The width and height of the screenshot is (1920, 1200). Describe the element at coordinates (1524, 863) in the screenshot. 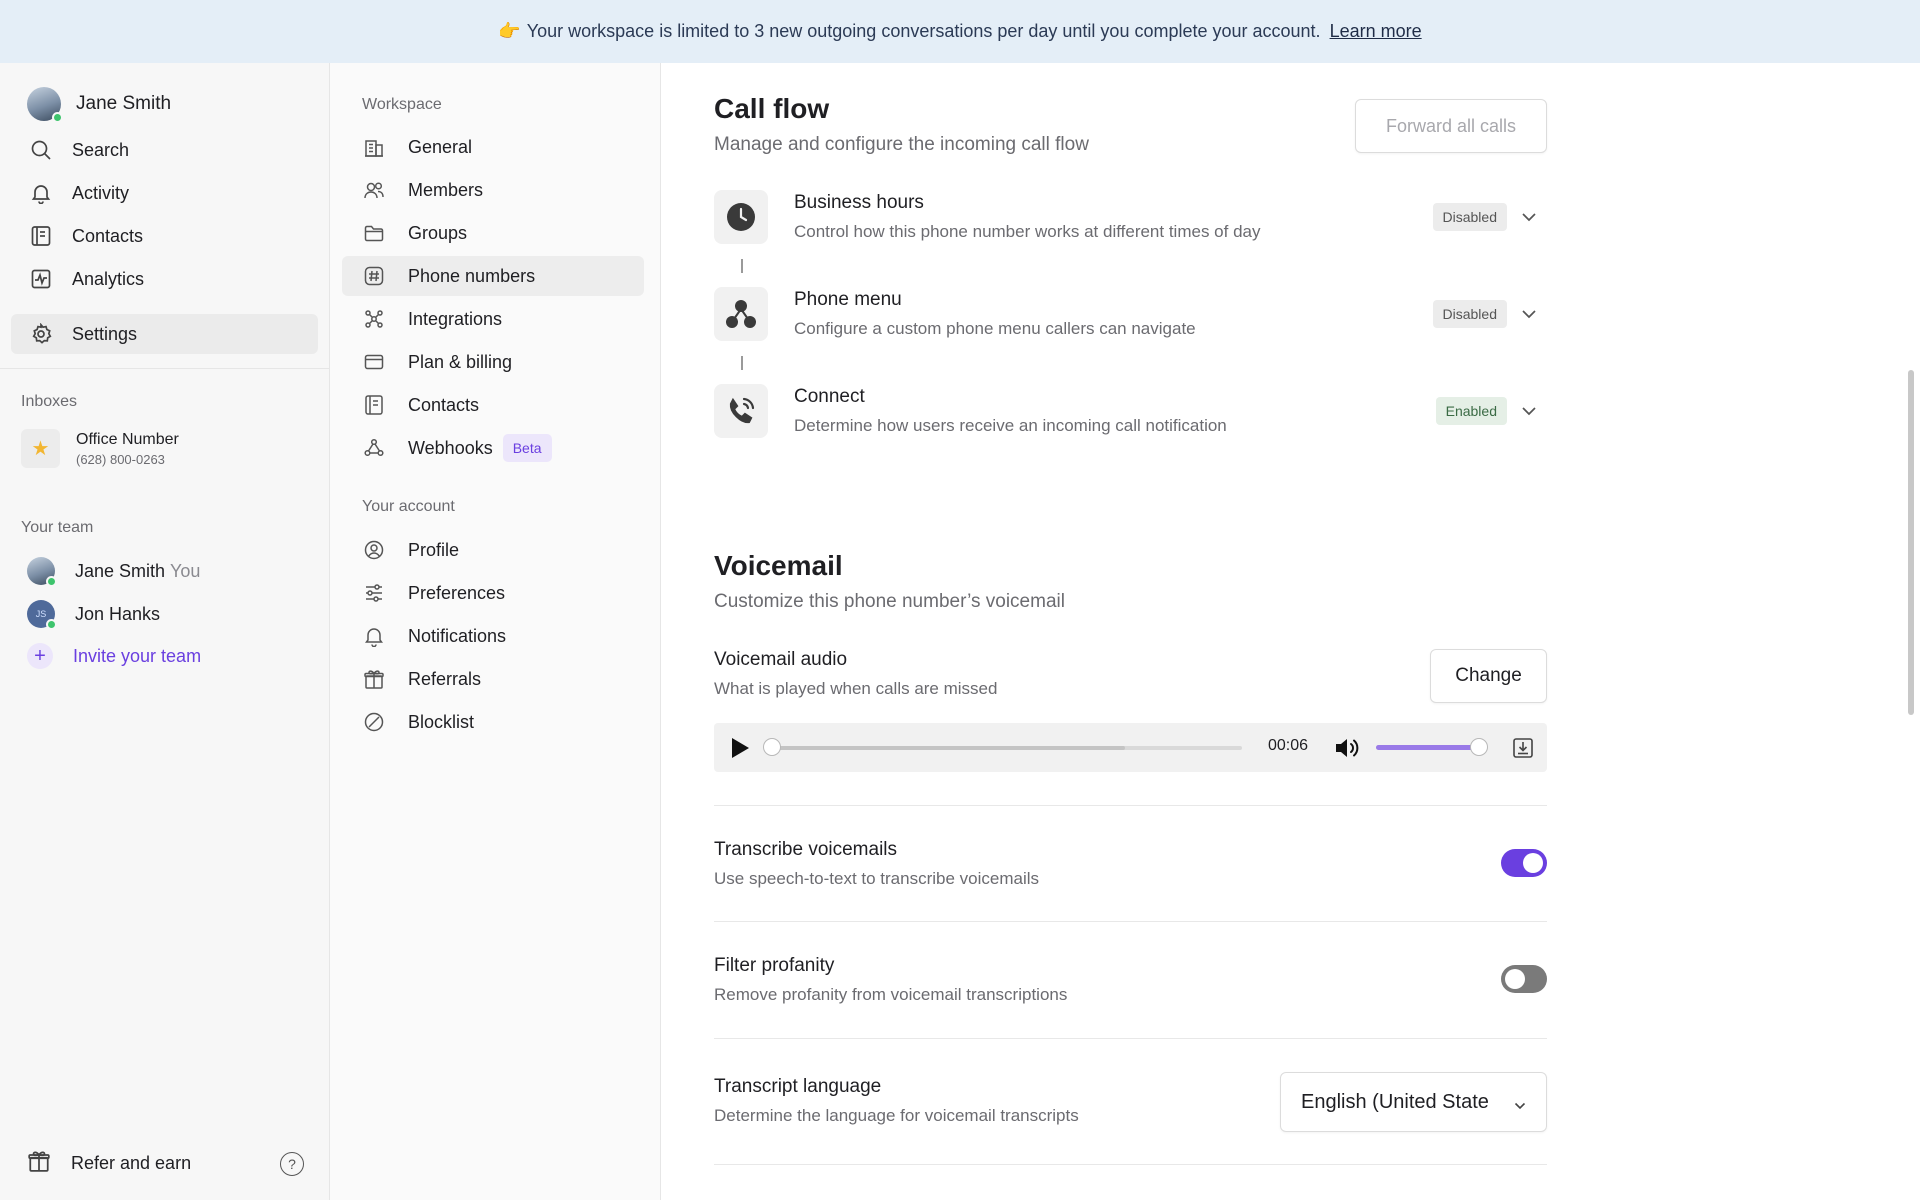

I see `transcribe-toggle` at that location.